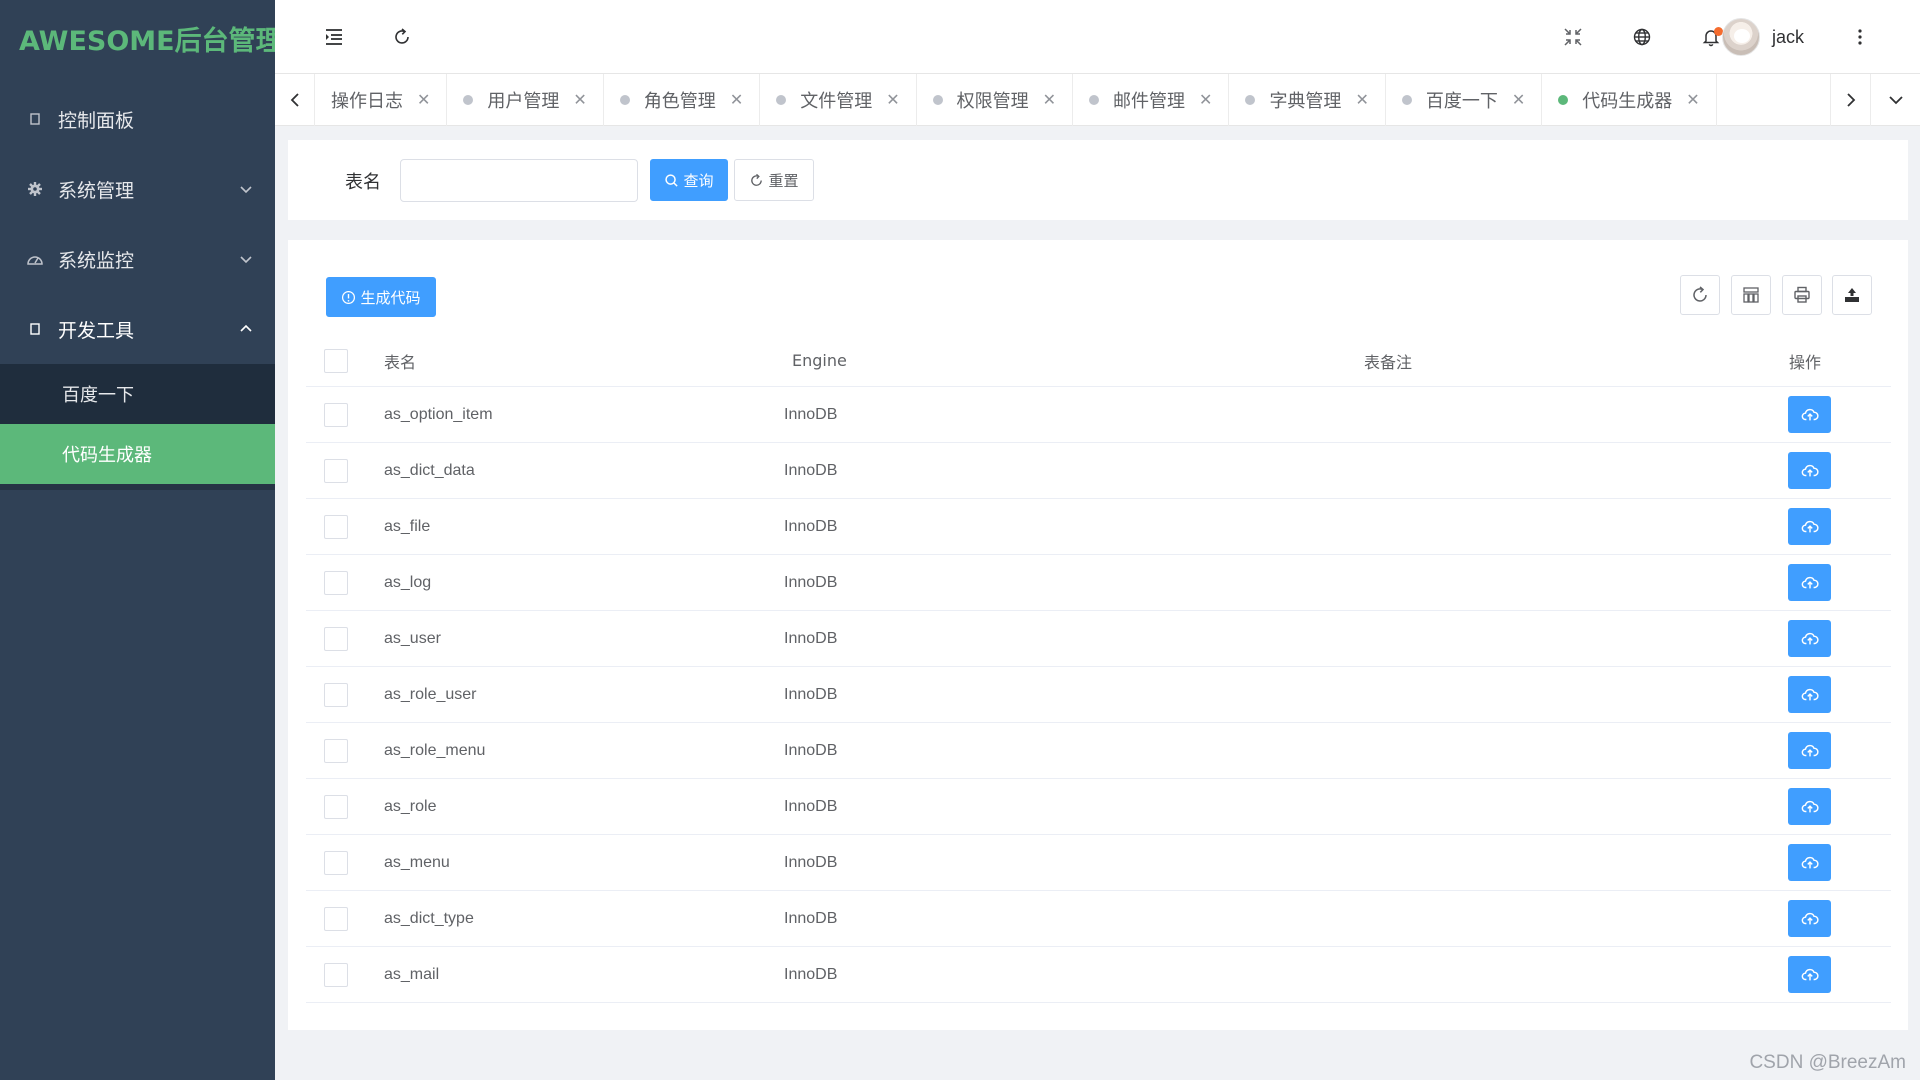  I want to click on reset-button: 重置, so click(774, 180).